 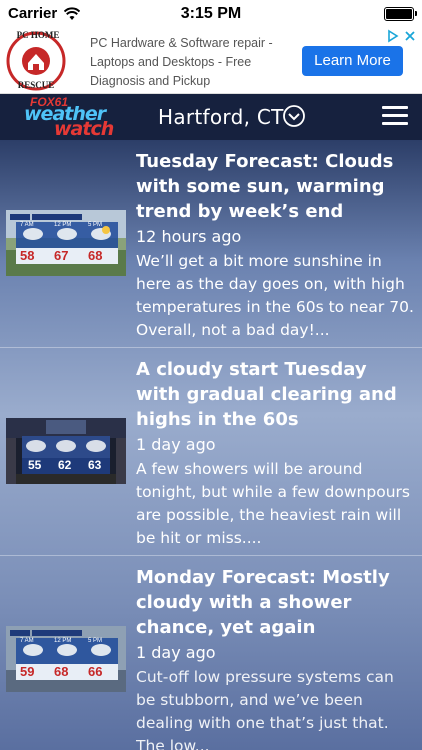 I want to click on clock: 3:15 PM, so click(x=211, y=13).